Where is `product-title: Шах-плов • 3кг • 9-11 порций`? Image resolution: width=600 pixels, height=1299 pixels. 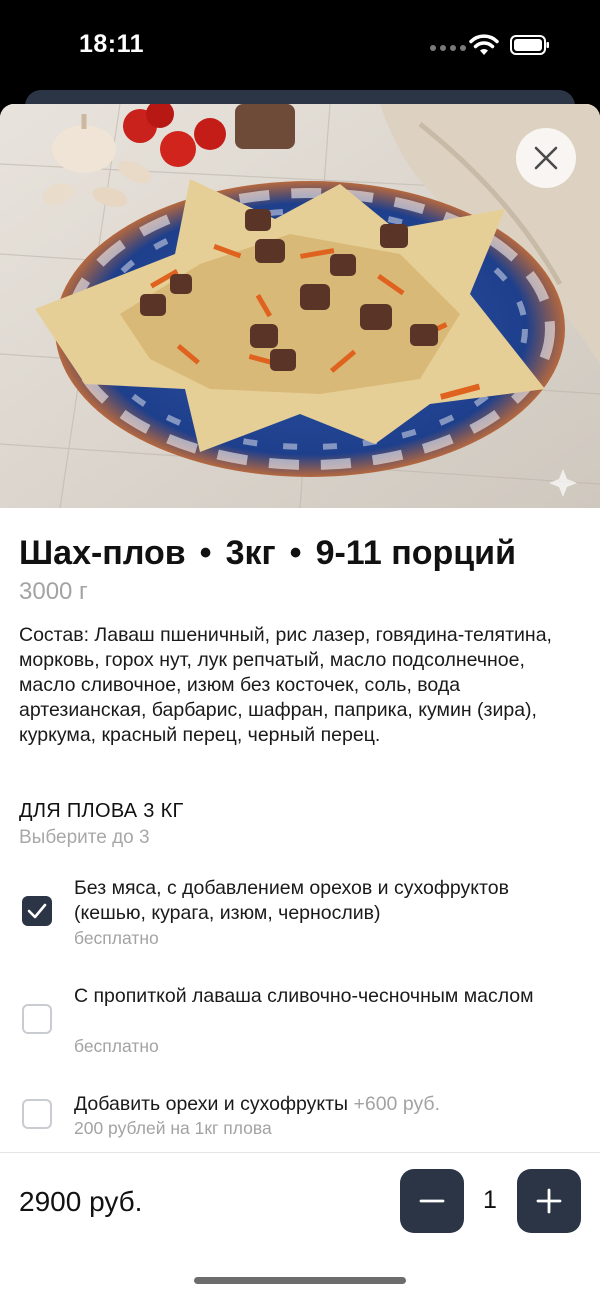 product-title: Шах-плов • 3кг • 9-11 порций is located at coordinates (267, 553).